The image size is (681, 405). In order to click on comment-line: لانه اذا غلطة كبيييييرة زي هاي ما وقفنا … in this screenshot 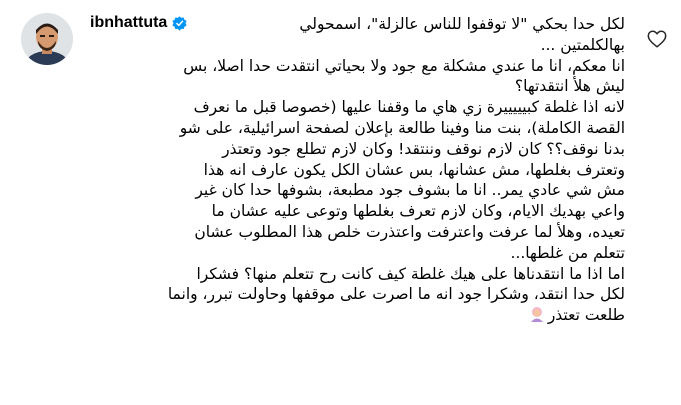, I will do `click(409, 107)`.